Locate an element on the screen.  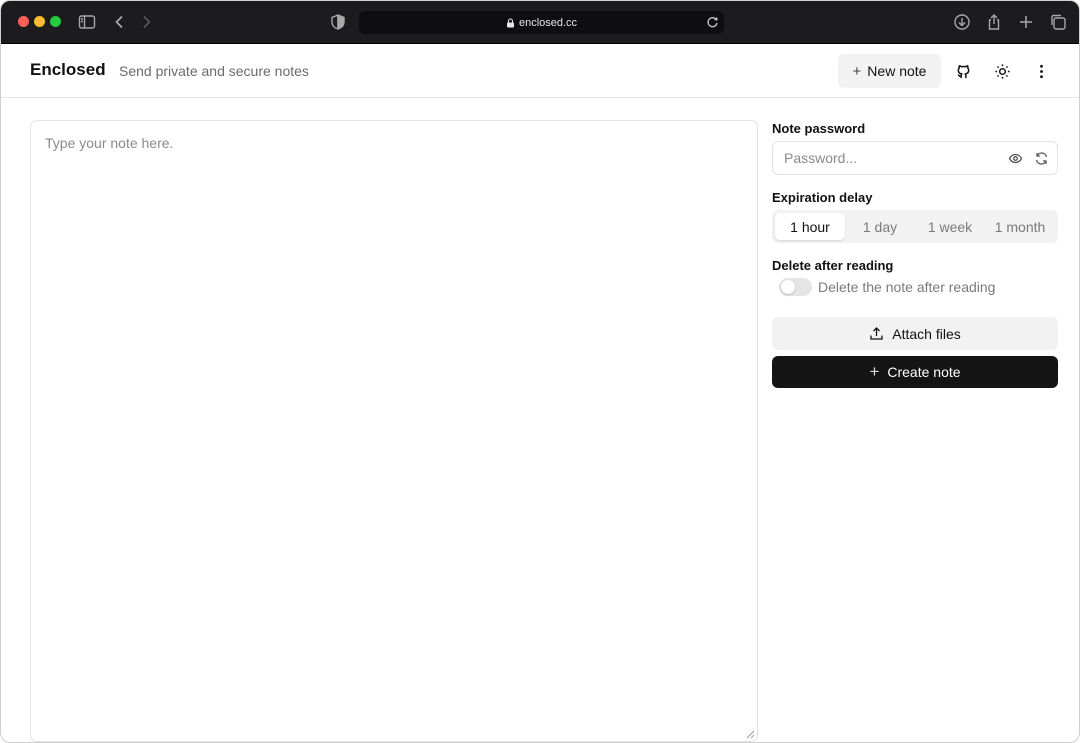
generate-password-refresh-icon is located at coordinates (1041, 158).